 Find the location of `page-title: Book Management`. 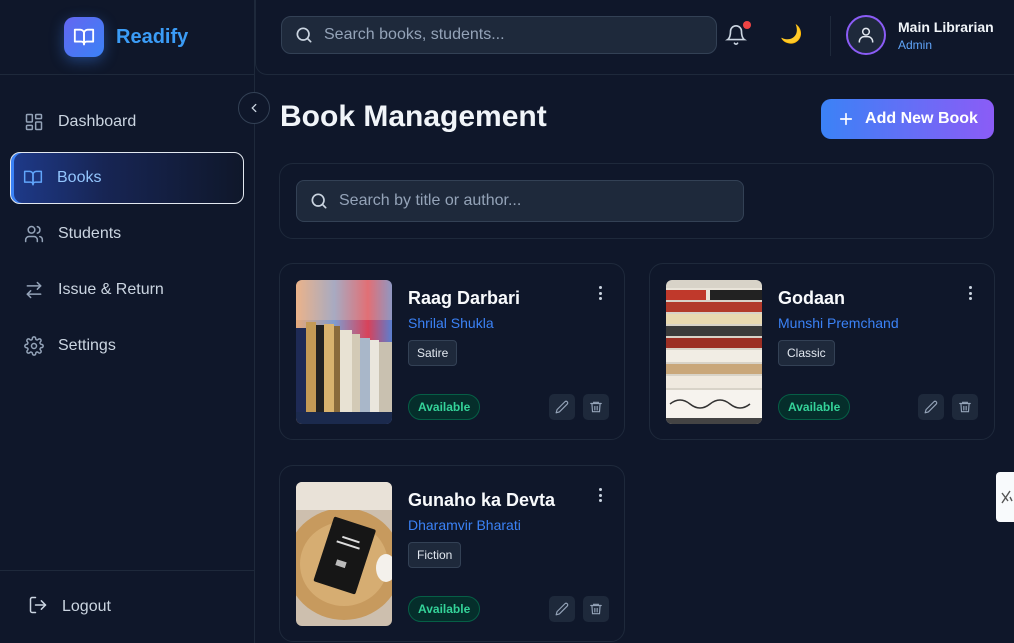

page-title: Book Management is located at coordinates (413, 116).